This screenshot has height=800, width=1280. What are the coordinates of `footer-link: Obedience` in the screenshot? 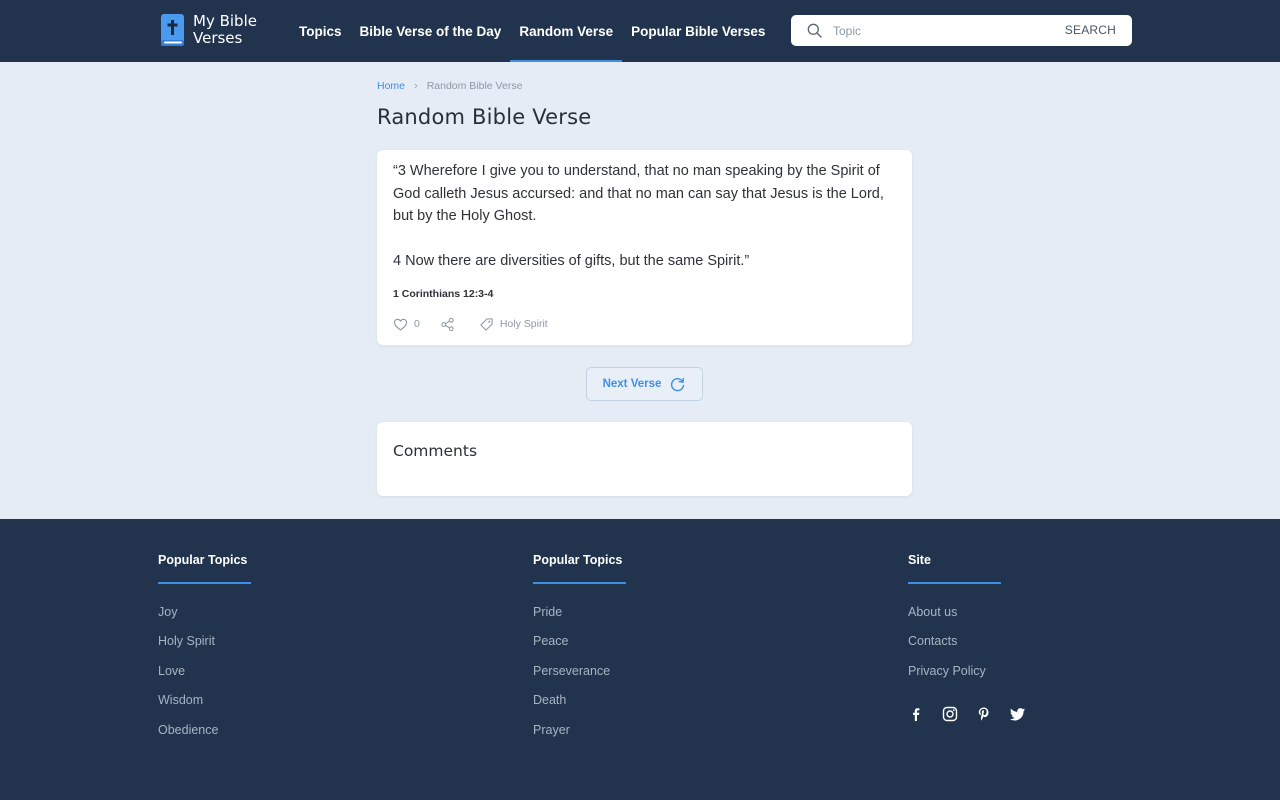 It's located at (204, 737).